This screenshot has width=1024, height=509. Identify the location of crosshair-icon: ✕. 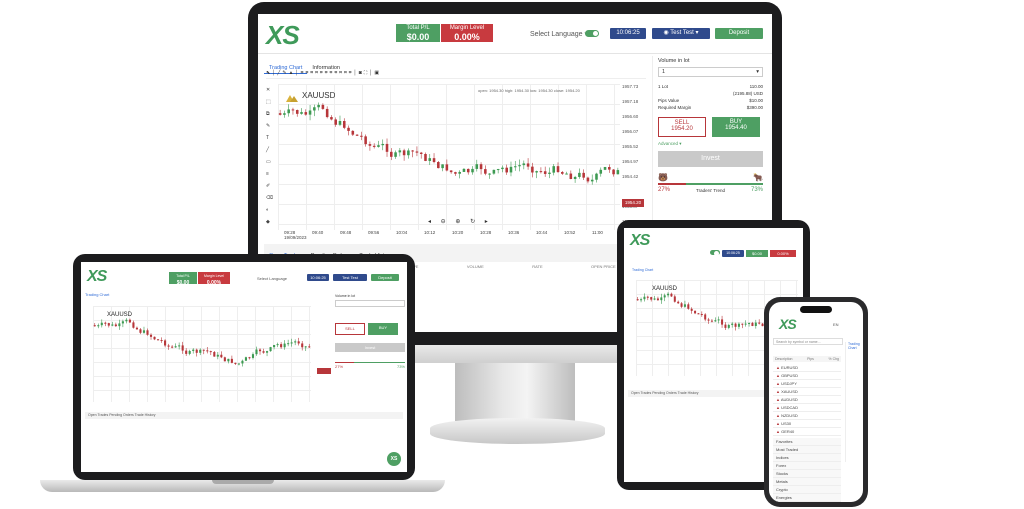
(271, 90).